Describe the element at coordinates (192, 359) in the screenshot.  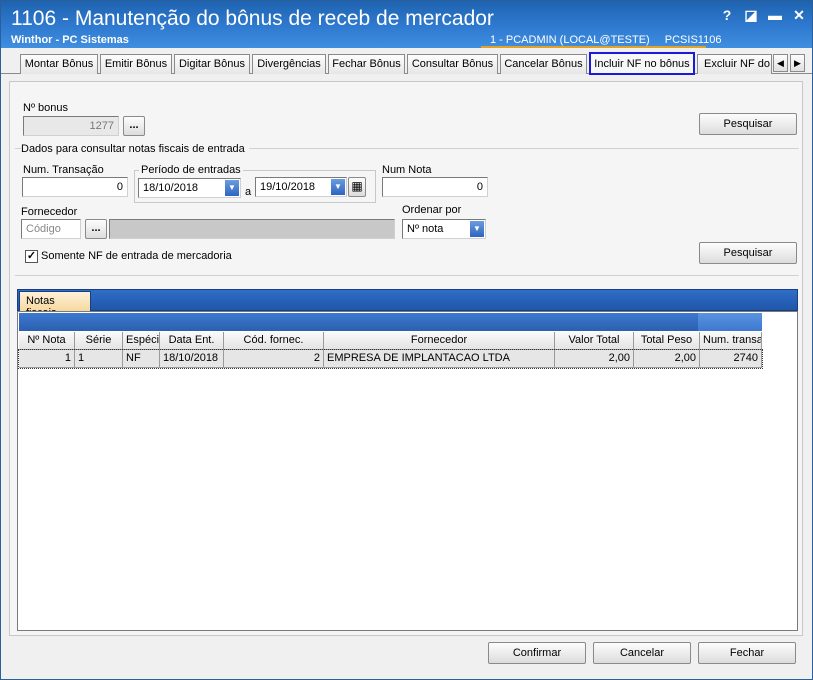
I see `cell-data-entrada: 18/10/2018` at that location.